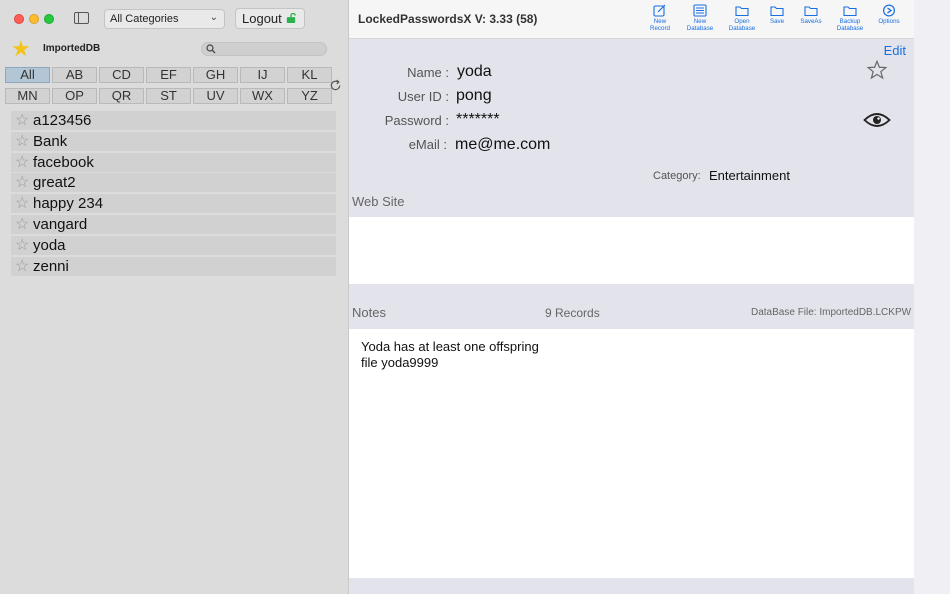 Image resolution: width=950 pixels, height=594 pixels. What do you see at coordinates (173, 204) in the screenshot?
I see `record-item: ☆ happy 234` at bounding box center [173, 204].